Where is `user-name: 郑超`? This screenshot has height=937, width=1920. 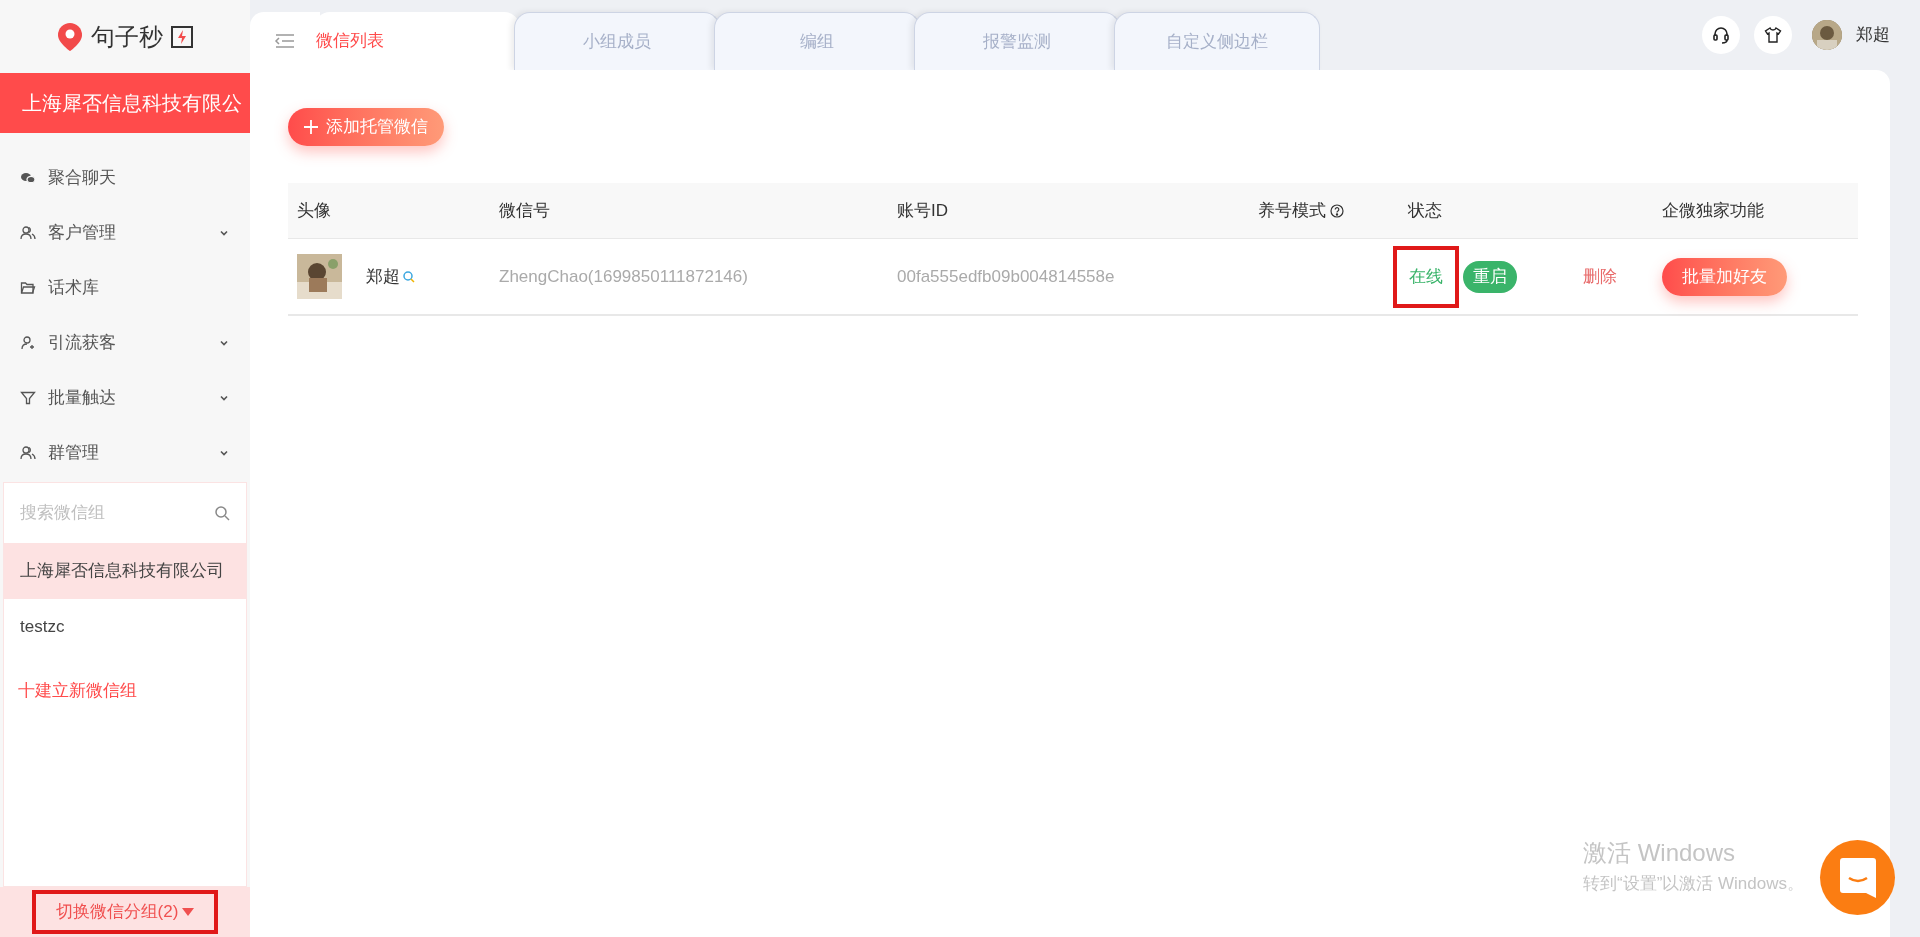
user-name: 郑超 is located at coordinates (1873, 35).